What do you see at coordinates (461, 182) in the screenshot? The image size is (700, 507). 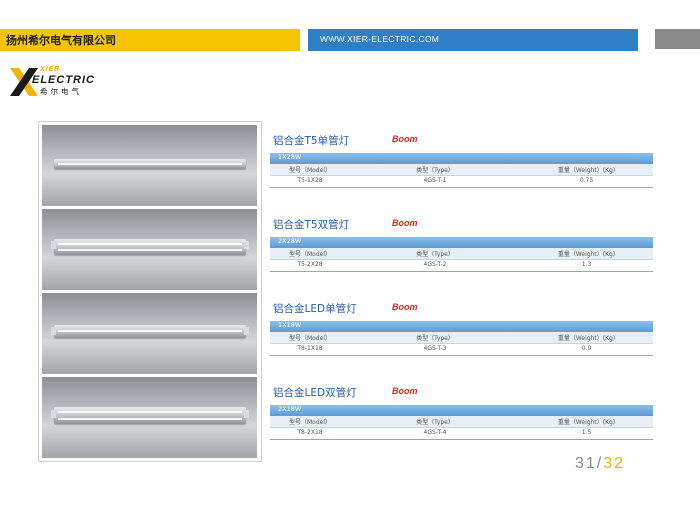 I see `spec-value-row: T5-1X28 4GS-T-1 0.75` at bounding box center [461, 182].